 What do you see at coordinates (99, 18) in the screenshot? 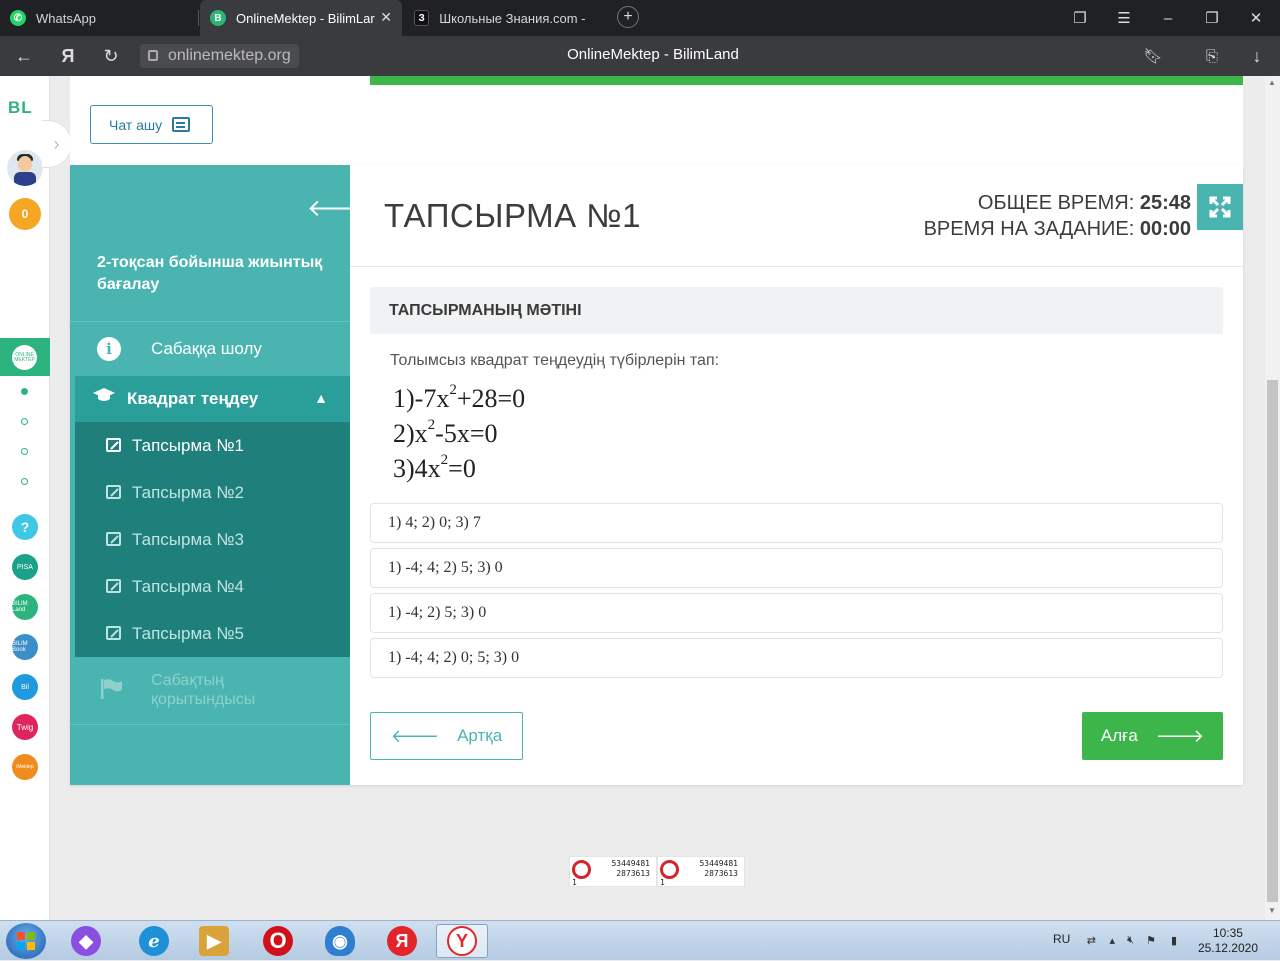
I see `tab-whatsapp: ✆ WhatsApp` at bounding box center [99, 18].